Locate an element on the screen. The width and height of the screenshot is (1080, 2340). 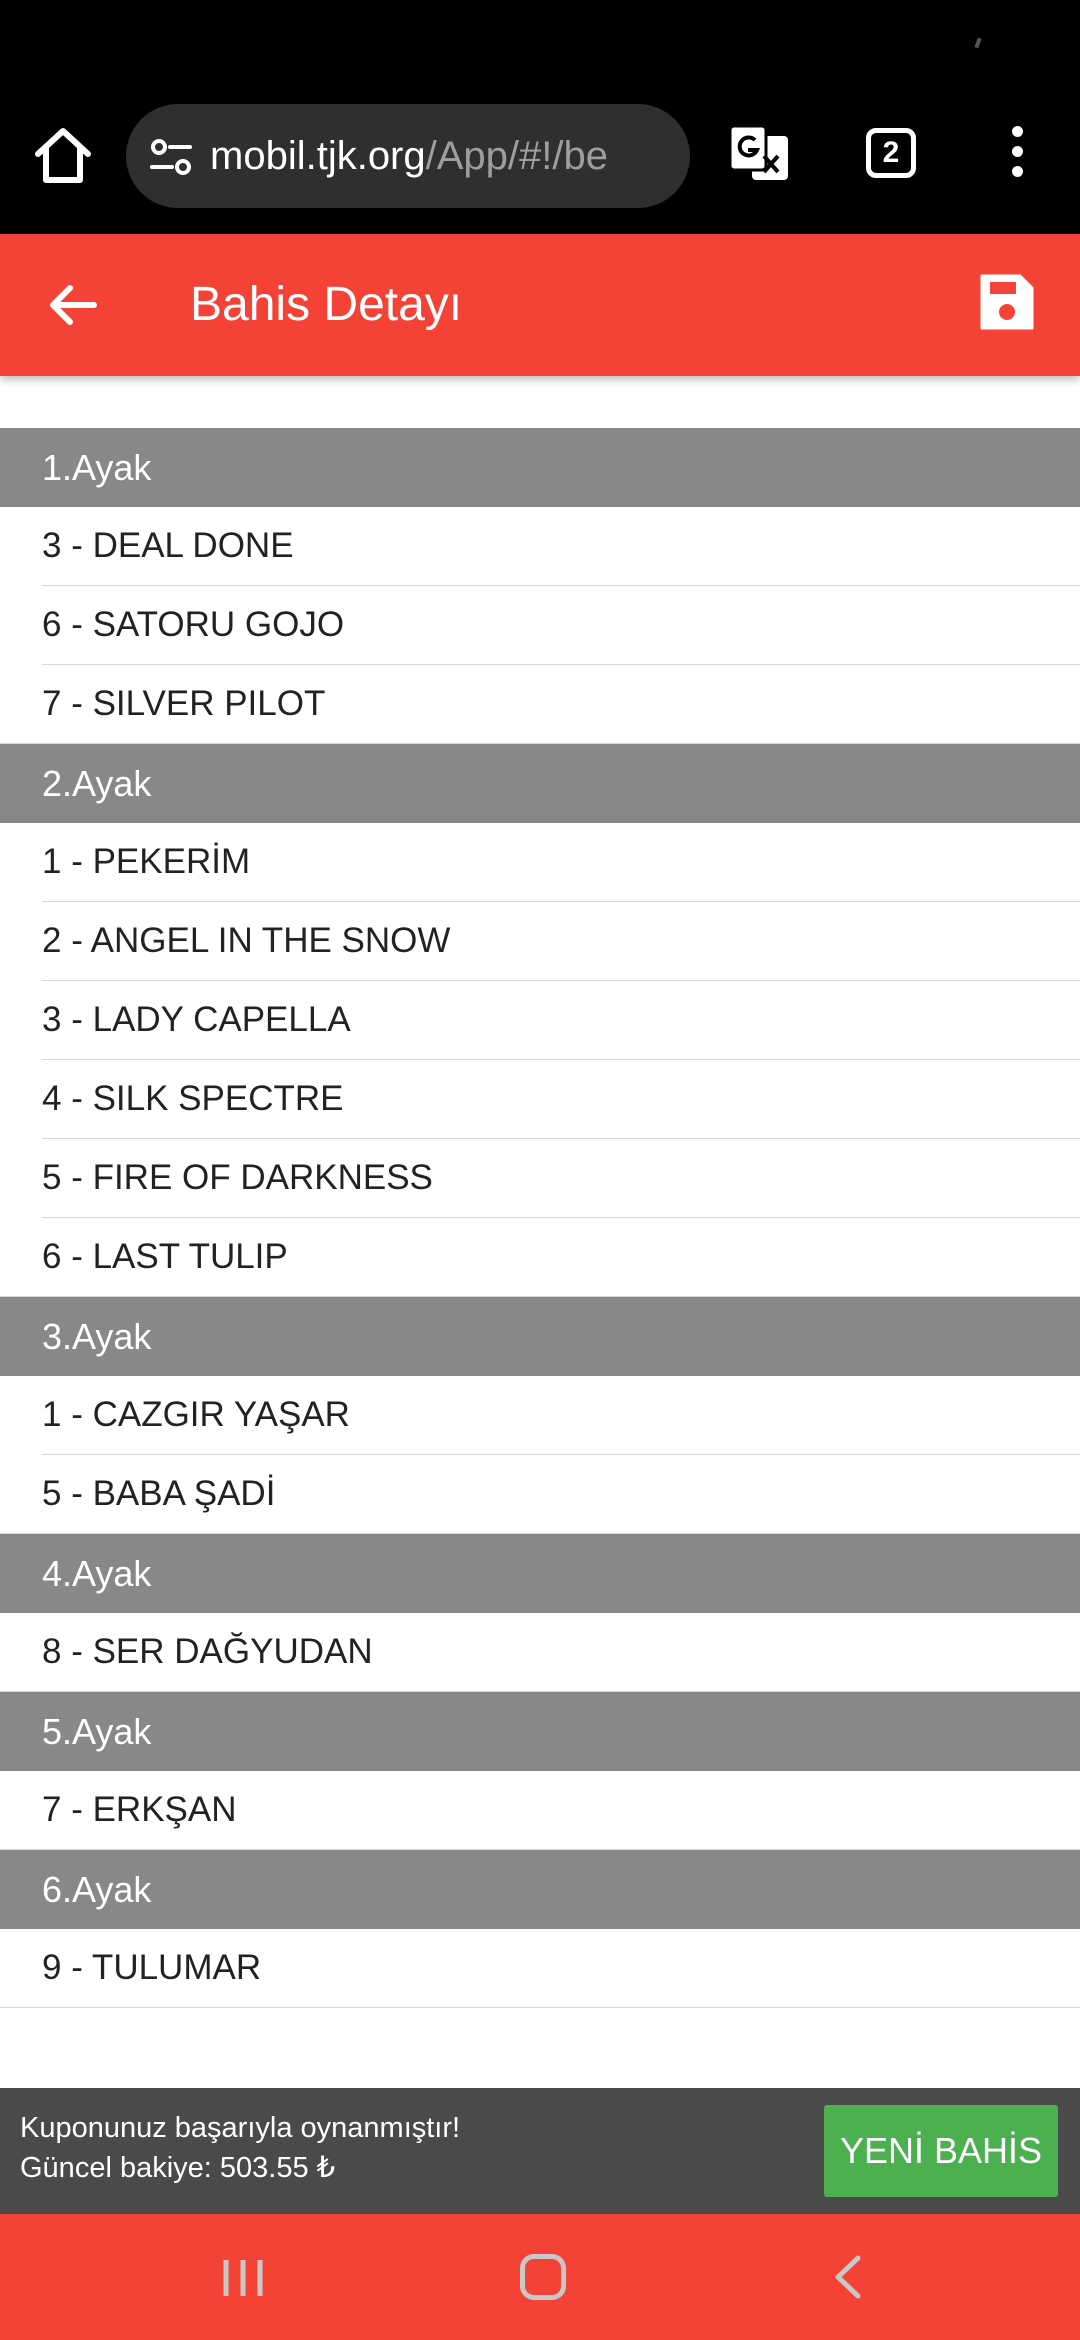
address-bar: mobil.tjk.org/App/#!/be is located at coordinates (408, 156).